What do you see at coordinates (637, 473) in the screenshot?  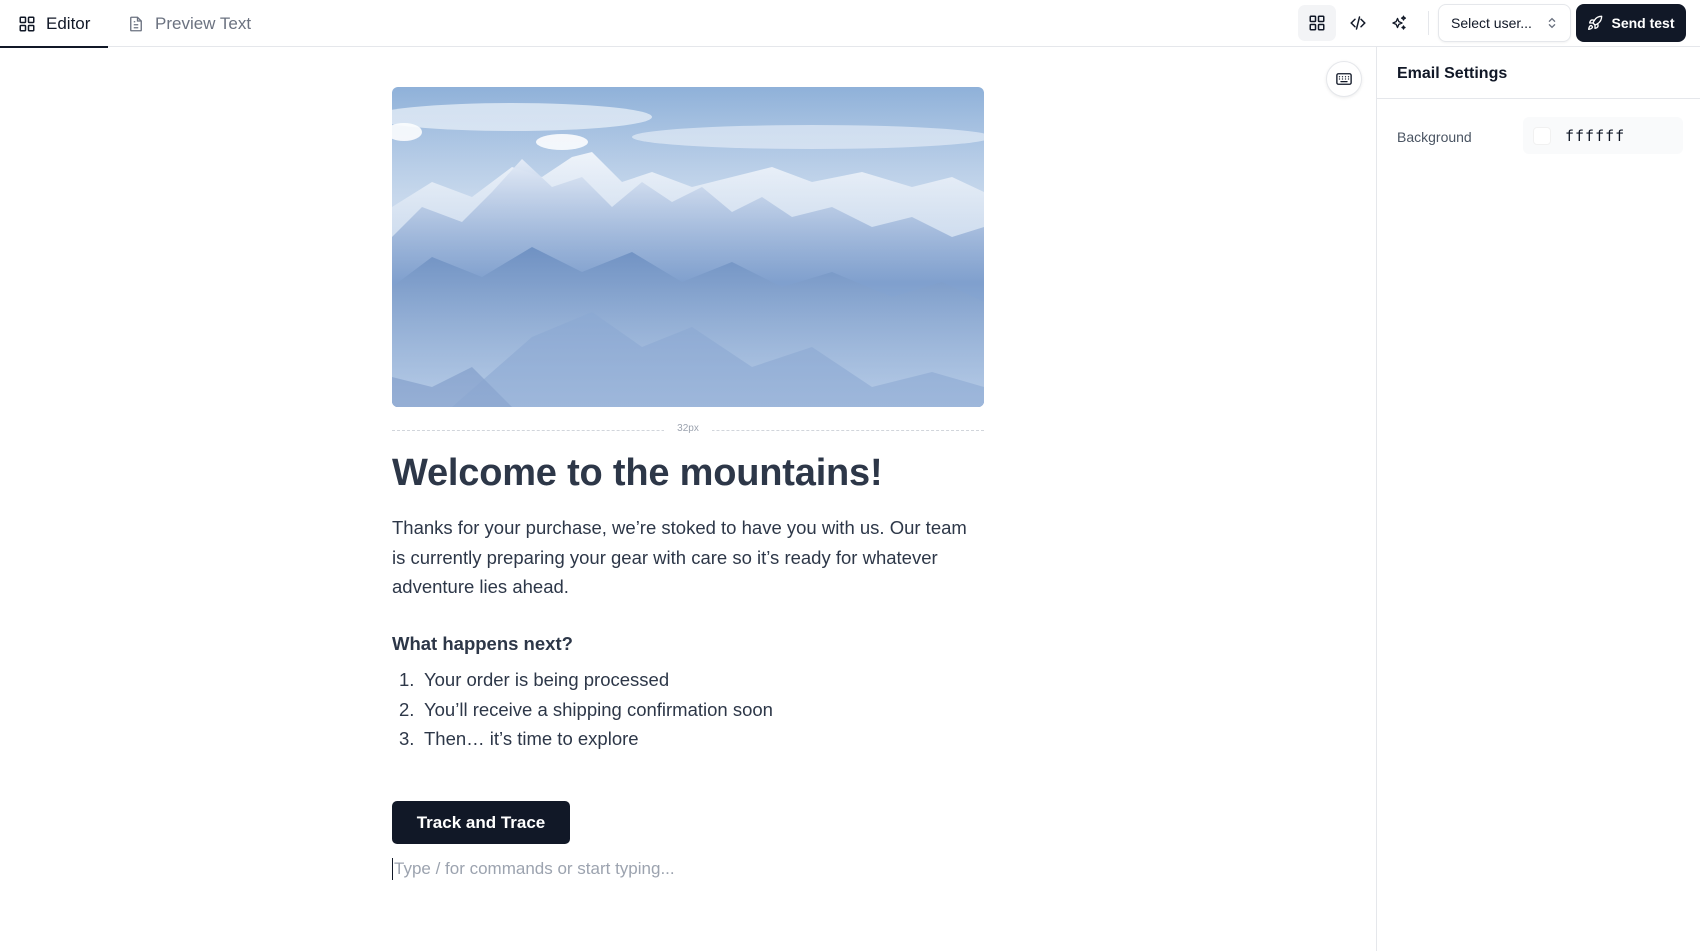 I see `email-headline: Welcome to the mountains!` at bounding box center [637, 473].